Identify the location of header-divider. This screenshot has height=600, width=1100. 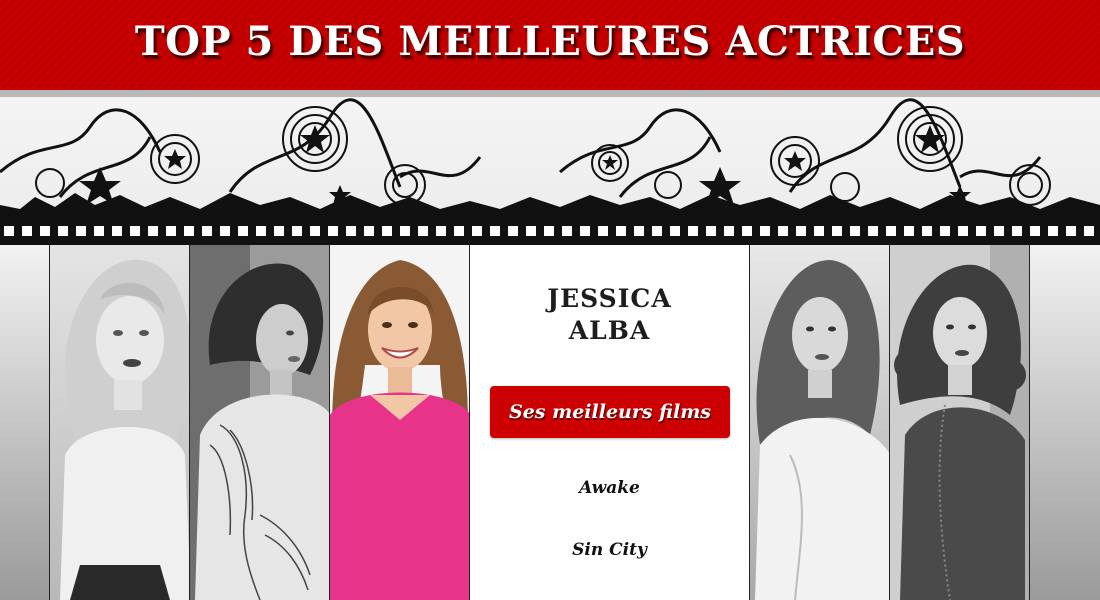
(550, 93).